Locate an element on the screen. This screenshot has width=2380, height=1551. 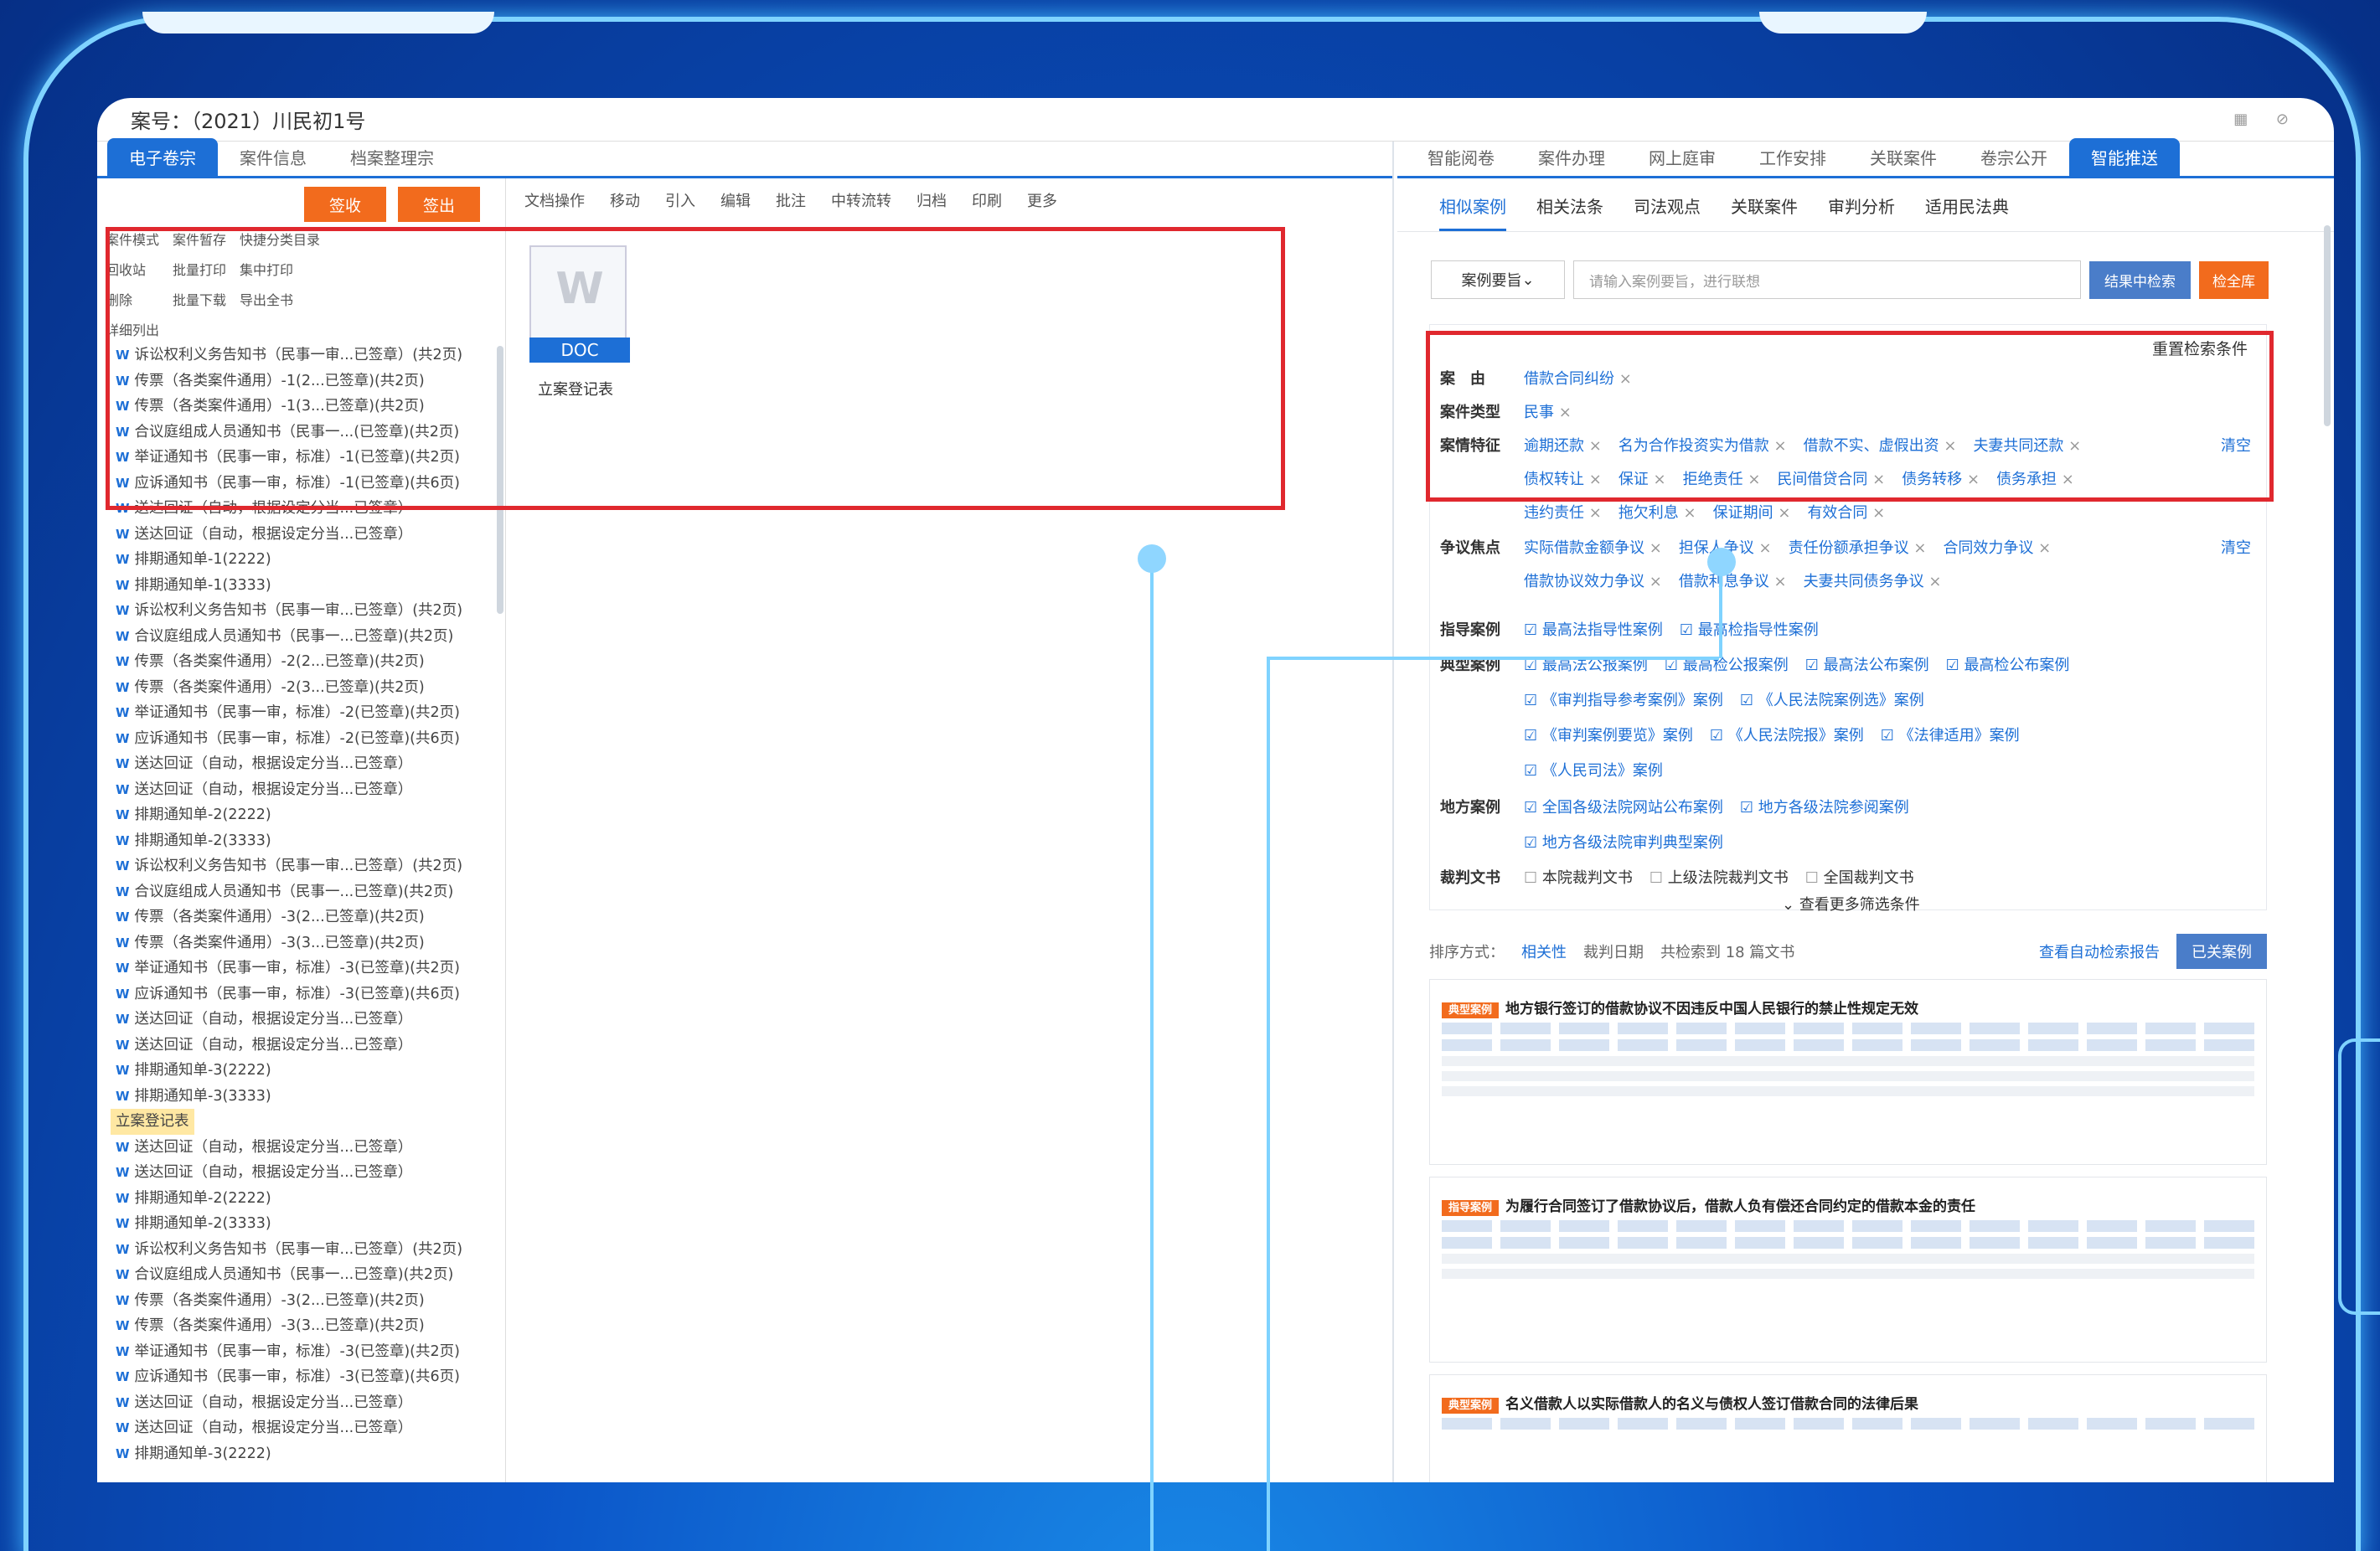
chip: 实际借款金额争议 is located at coordinates (1593, 547).